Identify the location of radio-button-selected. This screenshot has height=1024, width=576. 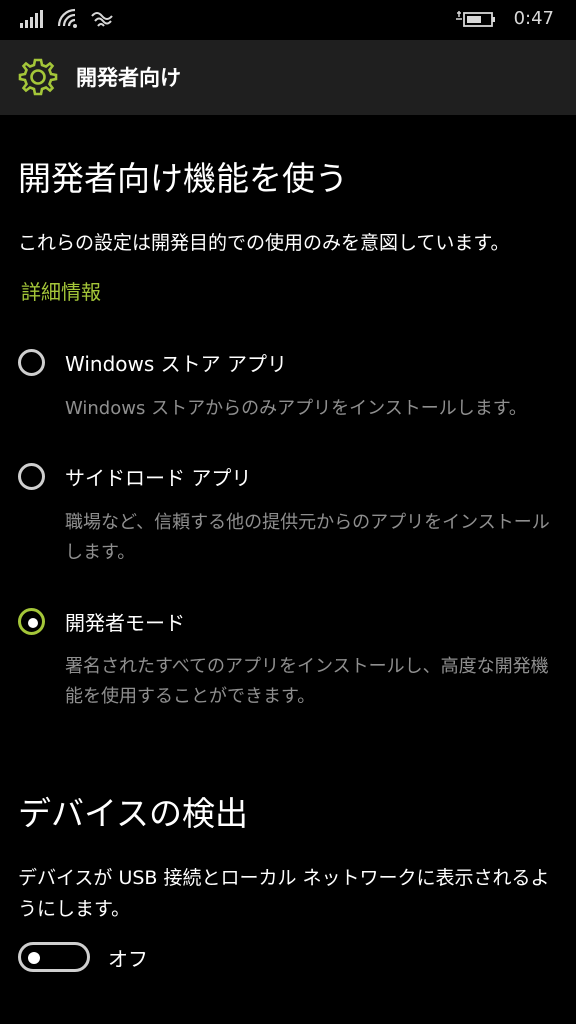
(31, 621).